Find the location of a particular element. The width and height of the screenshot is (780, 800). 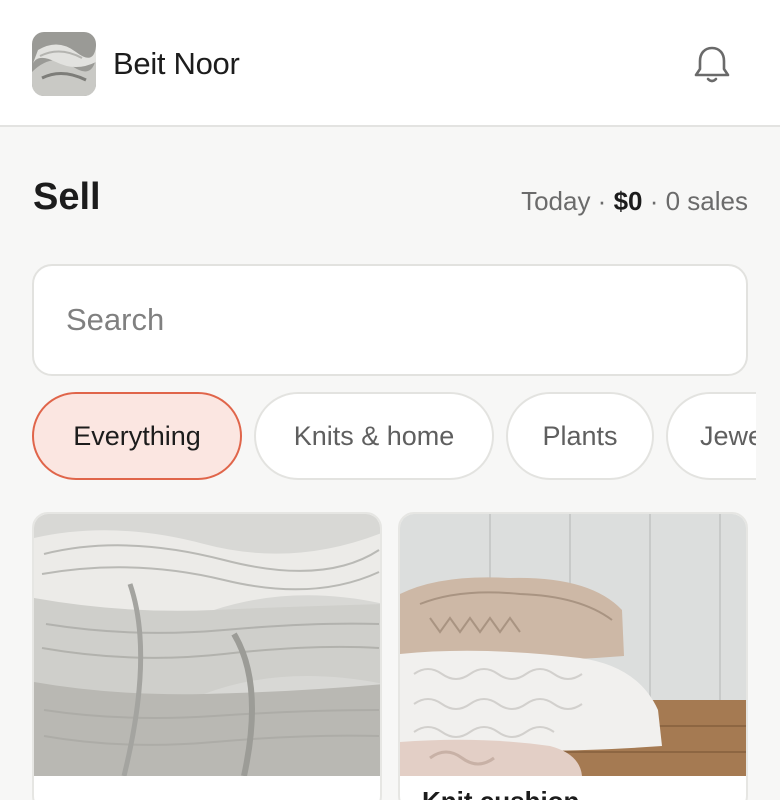

search-box is located at coordinates (390, 320).